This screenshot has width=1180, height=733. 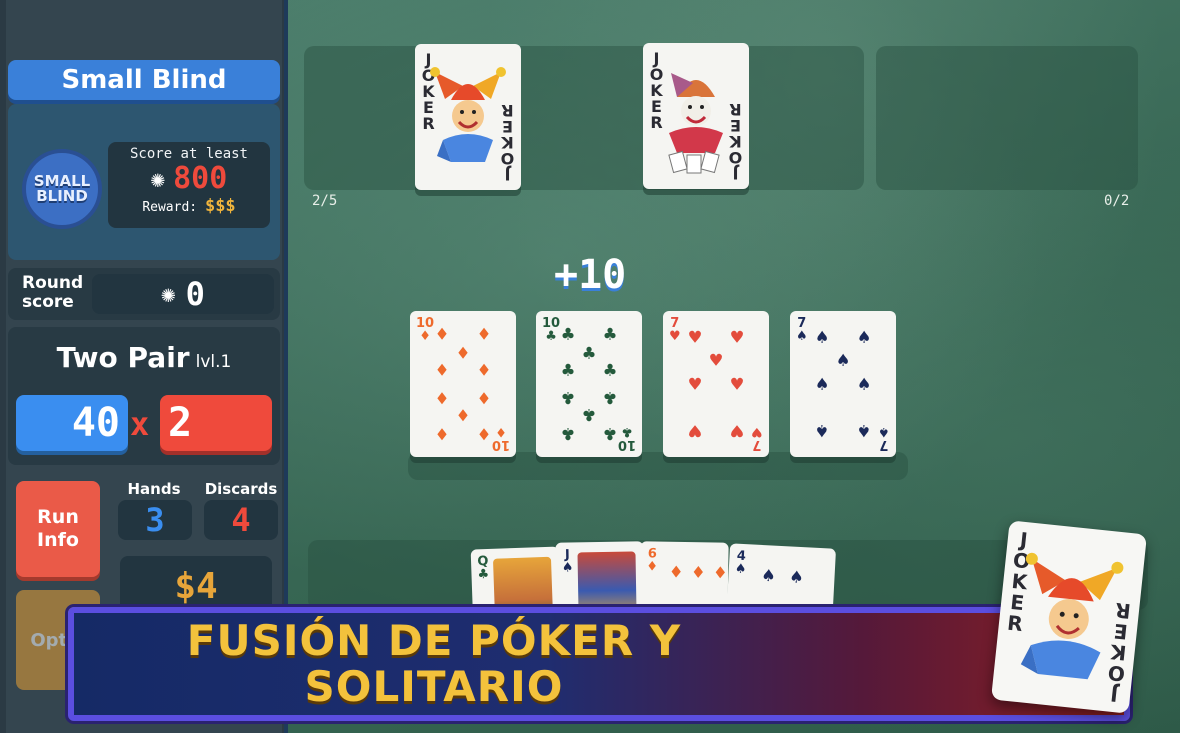 I want to click on reward-value: $$$, so click(x=220, y=206).